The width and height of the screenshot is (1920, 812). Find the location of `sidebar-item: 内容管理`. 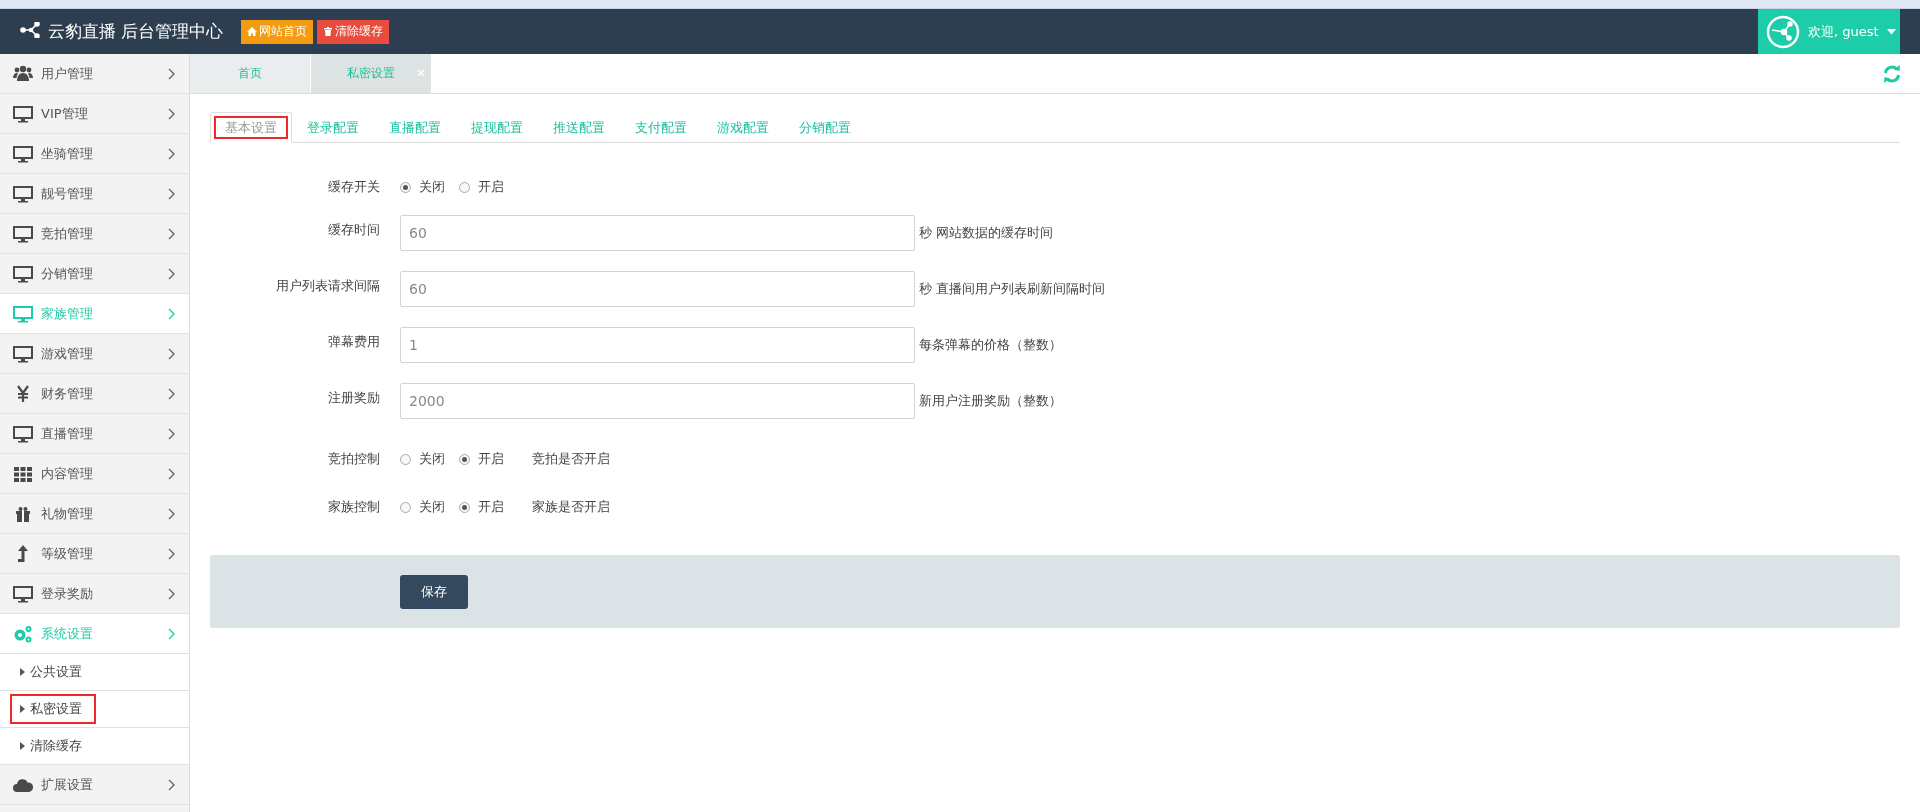

sidebar-item: 内容管理 is located at coordinates (94, 474).